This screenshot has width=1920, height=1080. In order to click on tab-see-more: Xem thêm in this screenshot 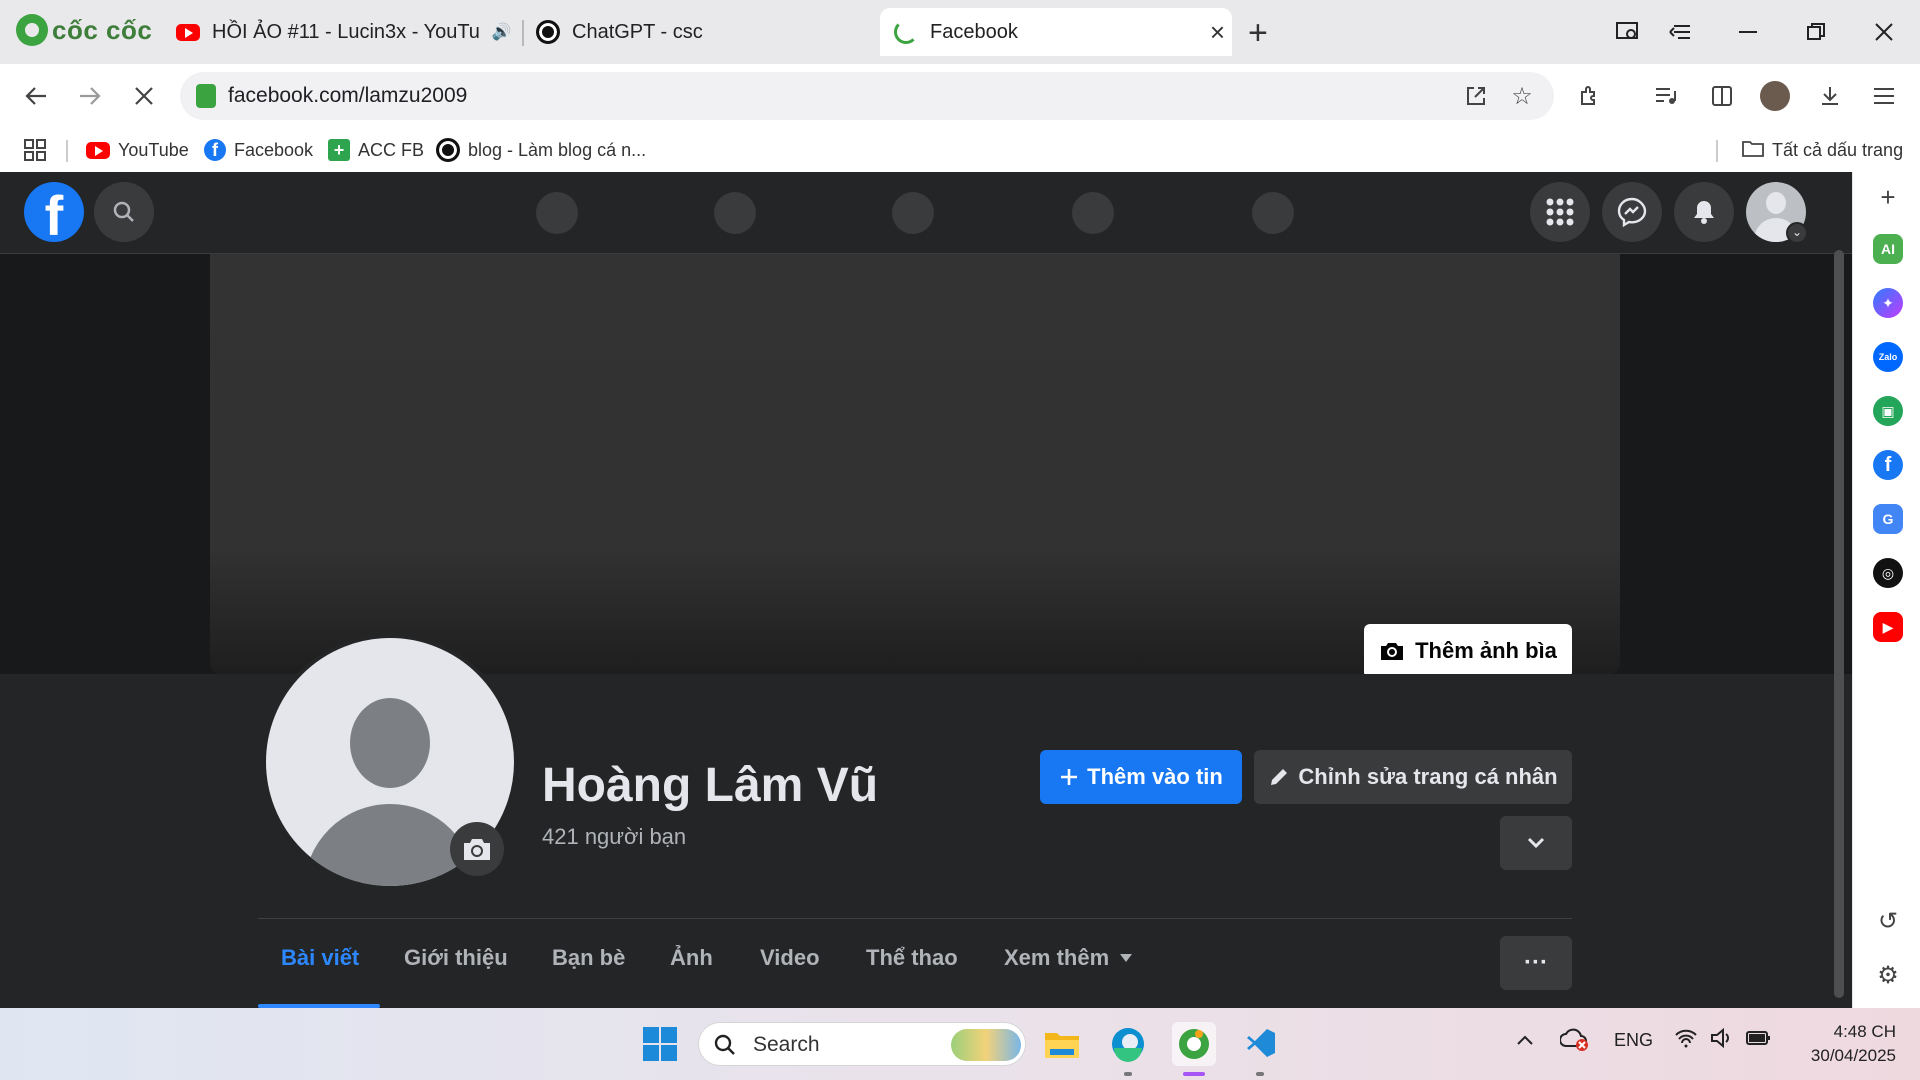, I will do `click(1068, 958)`.